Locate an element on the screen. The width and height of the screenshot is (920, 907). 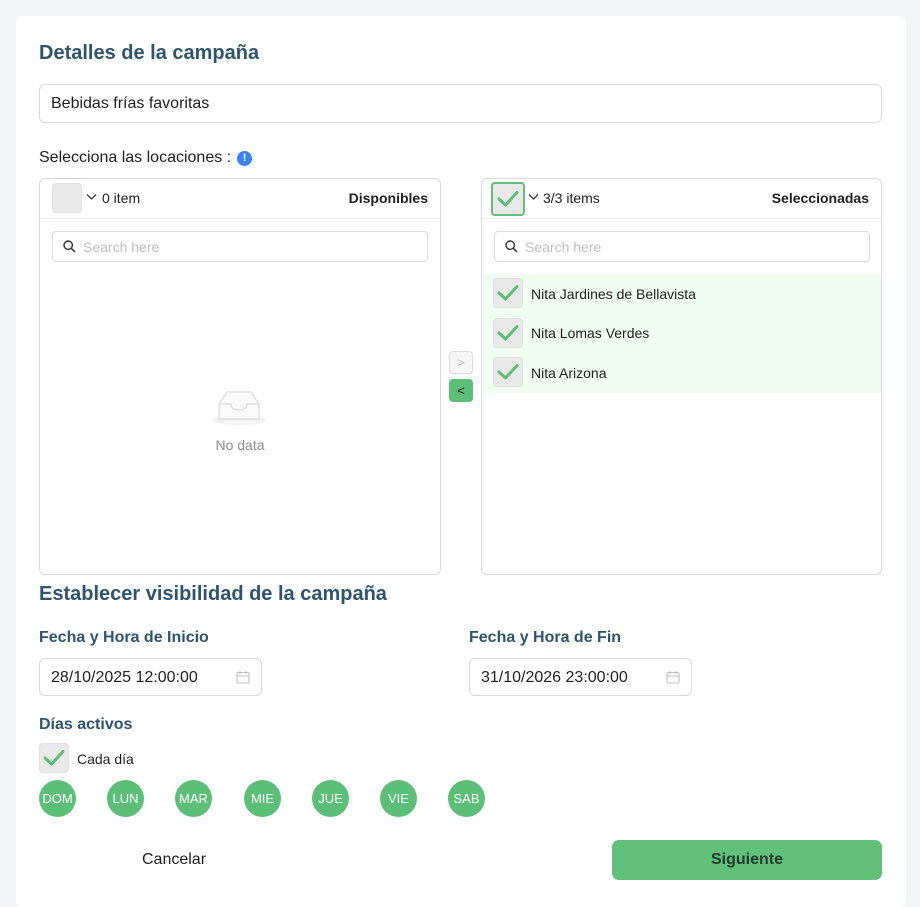
day-toggle-dom: DOM is located at coordinates (57, 798).